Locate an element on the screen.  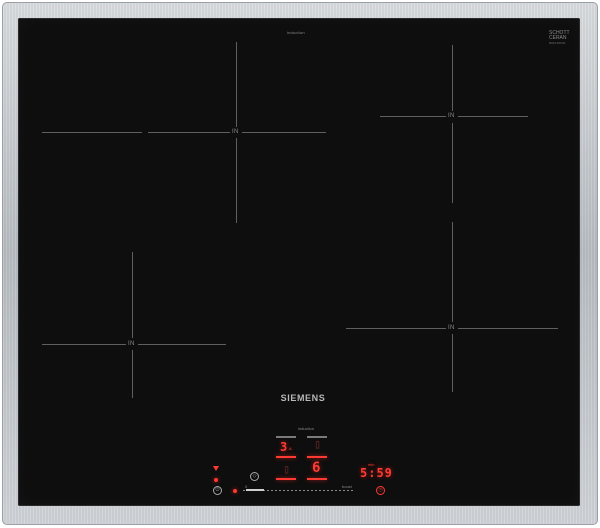
left-zone-lower-bar is located at coordinates (286, 479).